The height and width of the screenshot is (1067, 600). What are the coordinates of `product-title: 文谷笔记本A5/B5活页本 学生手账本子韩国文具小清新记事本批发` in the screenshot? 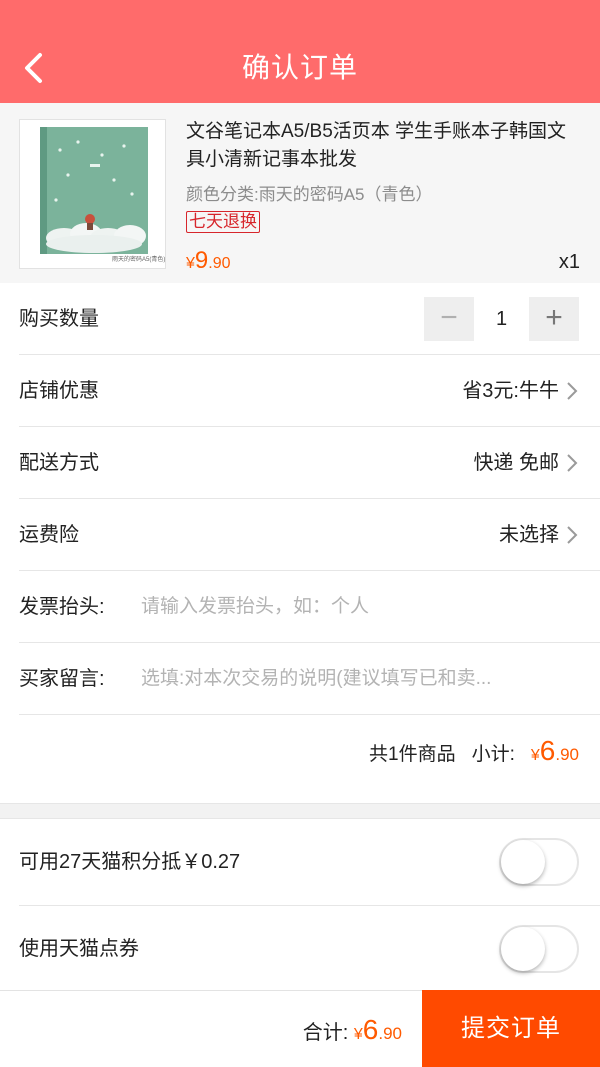 It's located at (376, 145).